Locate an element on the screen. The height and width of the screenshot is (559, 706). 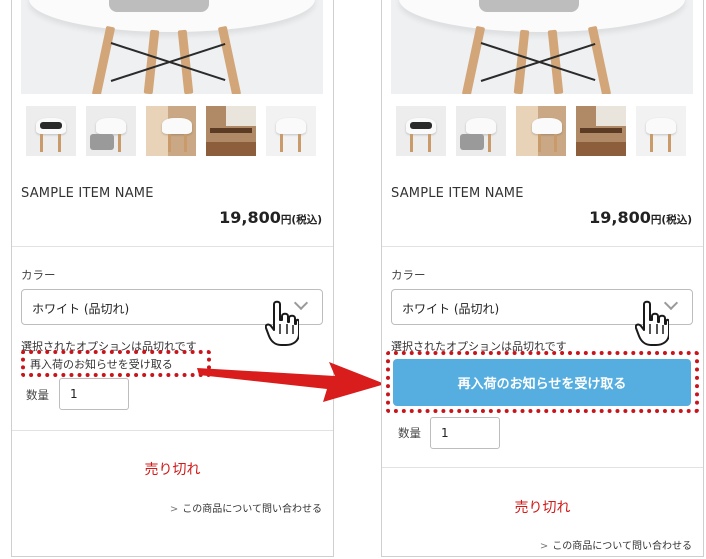
arrow-icon is located at coordinates (291, 382).